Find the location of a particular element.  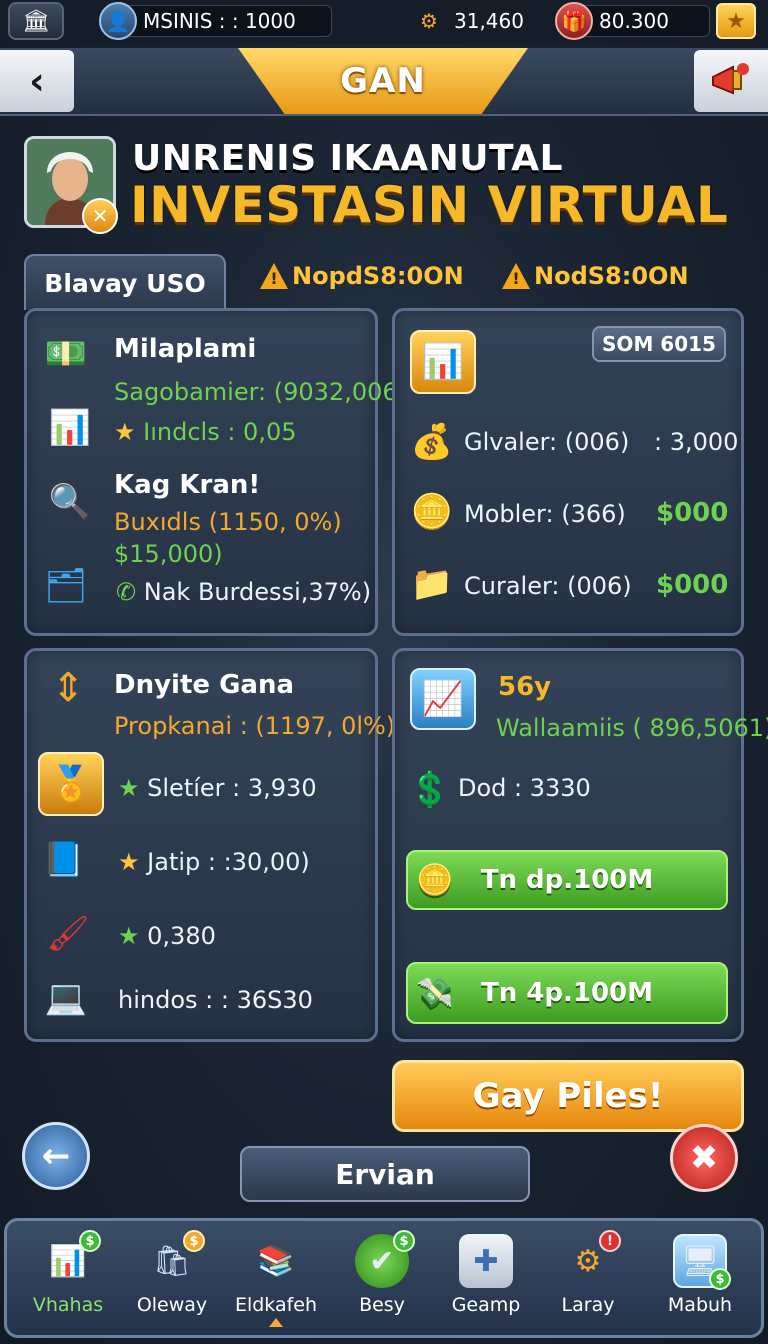

check-circle-icon: ✔ $ is located at coordinates (385, 1259).